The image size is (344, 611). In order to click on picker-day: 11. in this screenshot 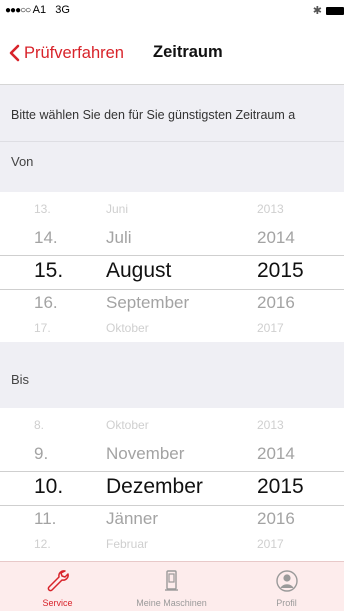, I will do `click(45, 518)`.